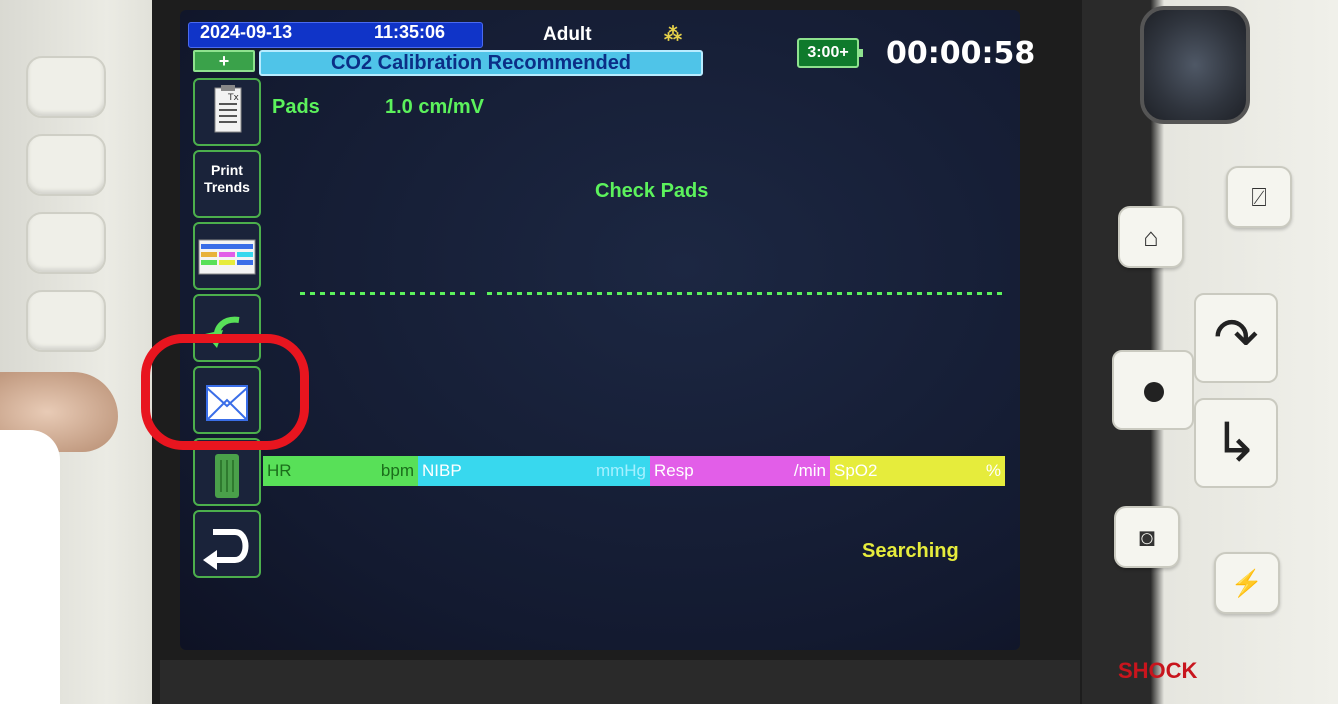  I want to click on energy-icon: ⚡, so click(1247, 583).